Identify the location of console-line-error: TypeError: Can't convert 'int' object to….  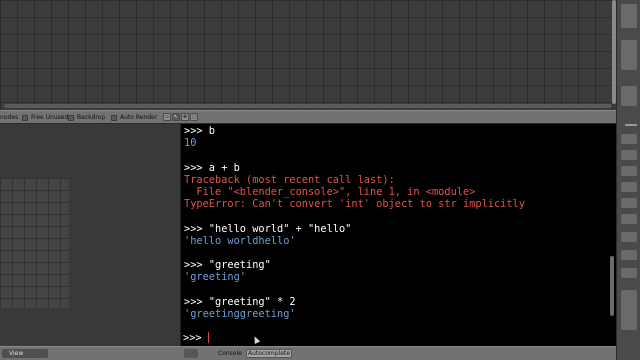
(354, 204).